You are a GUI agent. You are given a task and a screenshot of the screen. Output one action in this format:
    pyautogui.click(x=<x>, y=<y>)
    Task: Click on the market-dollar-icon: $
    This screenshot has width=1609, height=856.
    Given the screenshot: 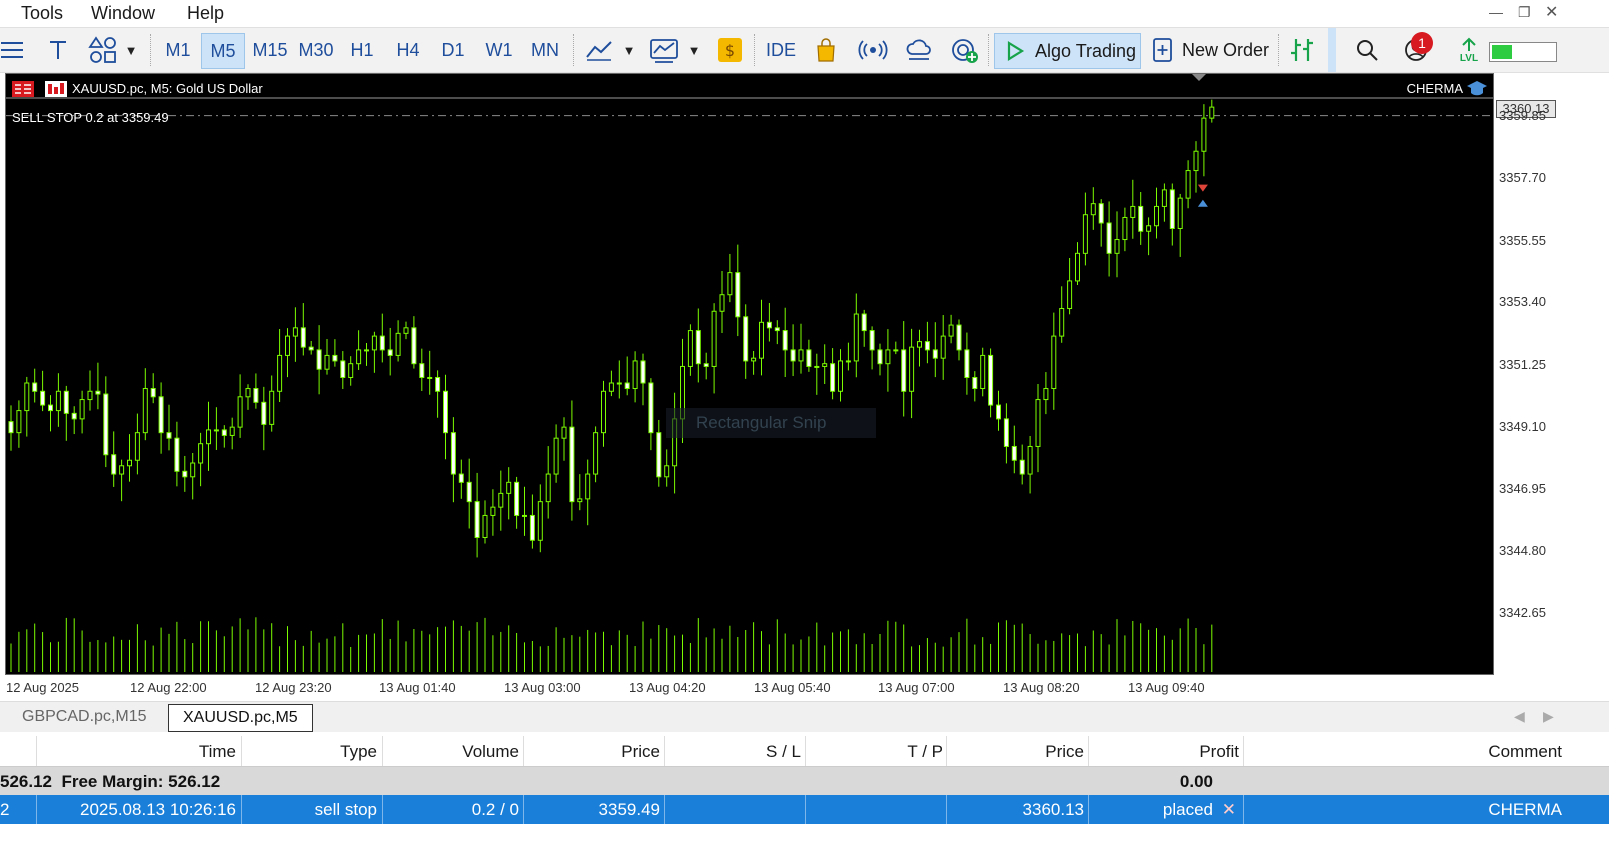 What is the action you would take?
    pyautogui.click(x=730, y=50)
    